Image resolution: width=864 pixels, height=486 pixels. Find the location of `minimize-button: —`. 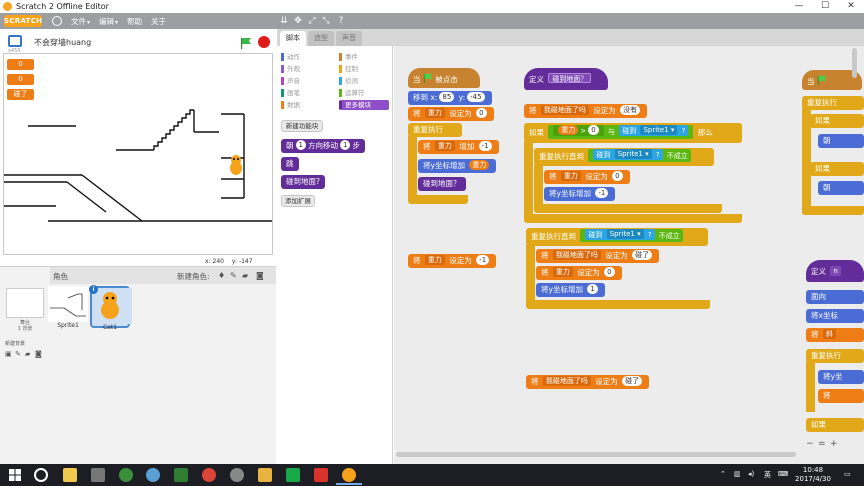

minimize-button: — is located at coordinates (799, 6).